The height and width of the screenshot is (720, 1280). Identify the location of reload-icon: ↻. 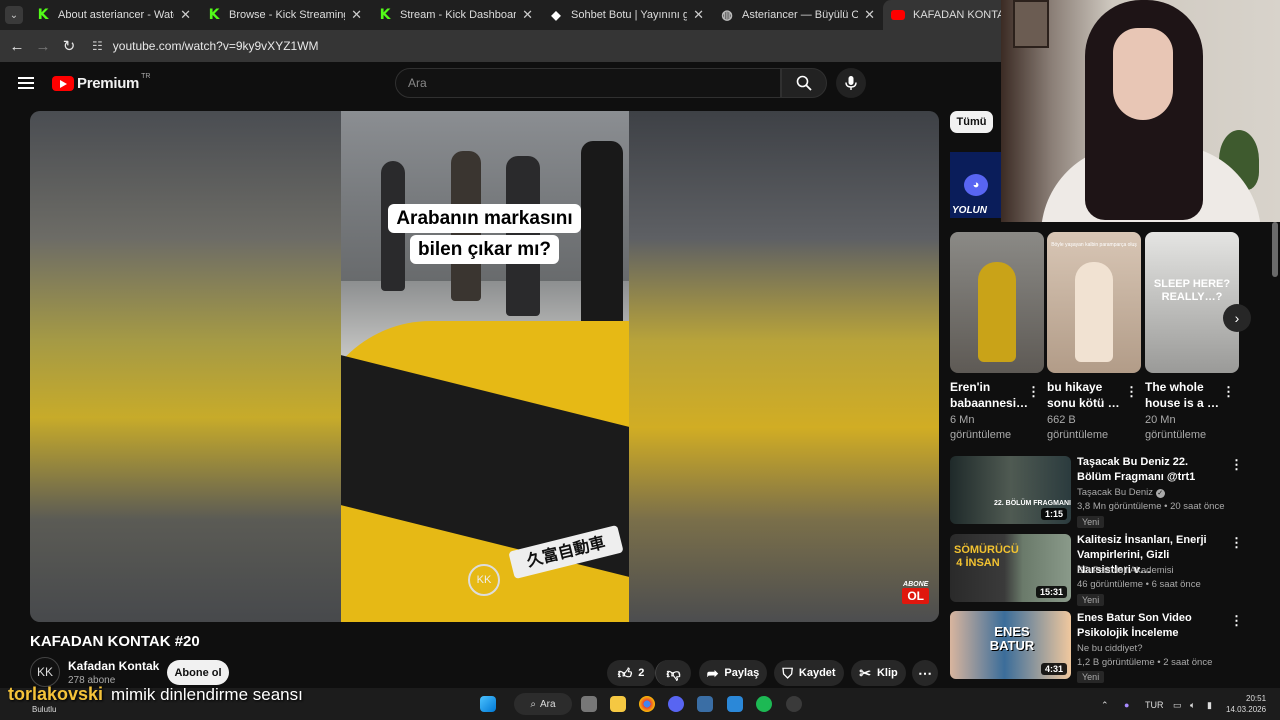
(69, 46).